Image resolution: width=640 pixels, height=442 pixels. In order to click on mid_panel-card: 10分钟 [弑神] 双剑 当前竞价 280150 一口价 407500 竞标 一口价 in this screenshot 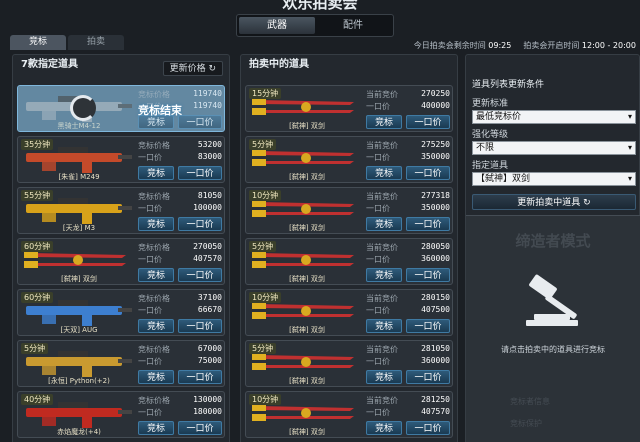, I will do `click(349, 312)`.